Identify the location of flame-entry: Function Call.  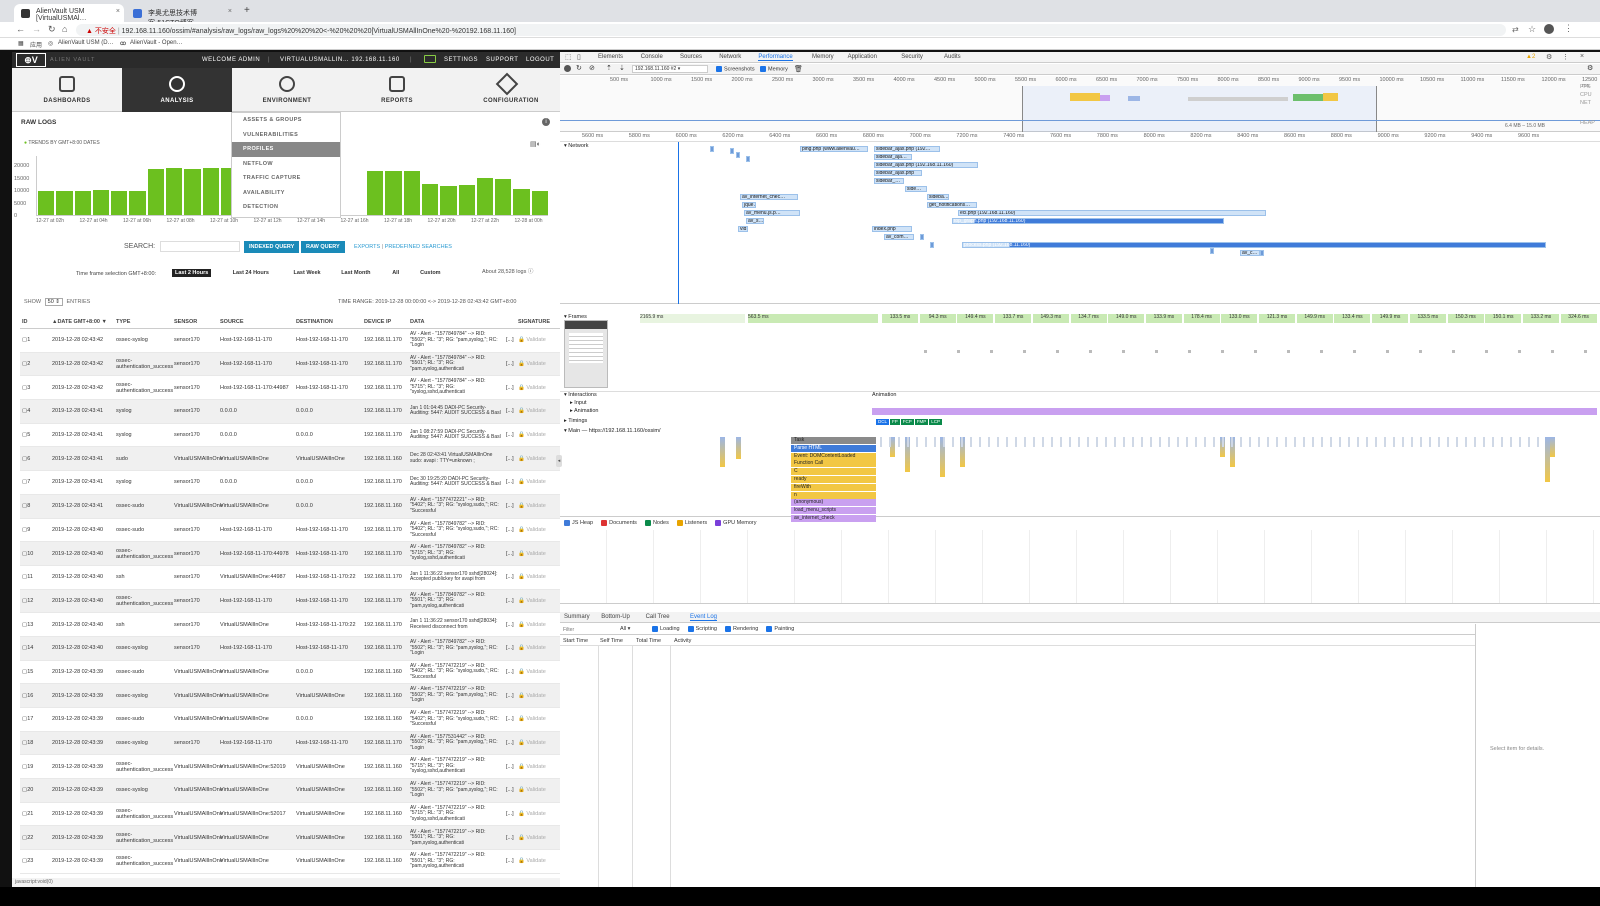
(833, 464).